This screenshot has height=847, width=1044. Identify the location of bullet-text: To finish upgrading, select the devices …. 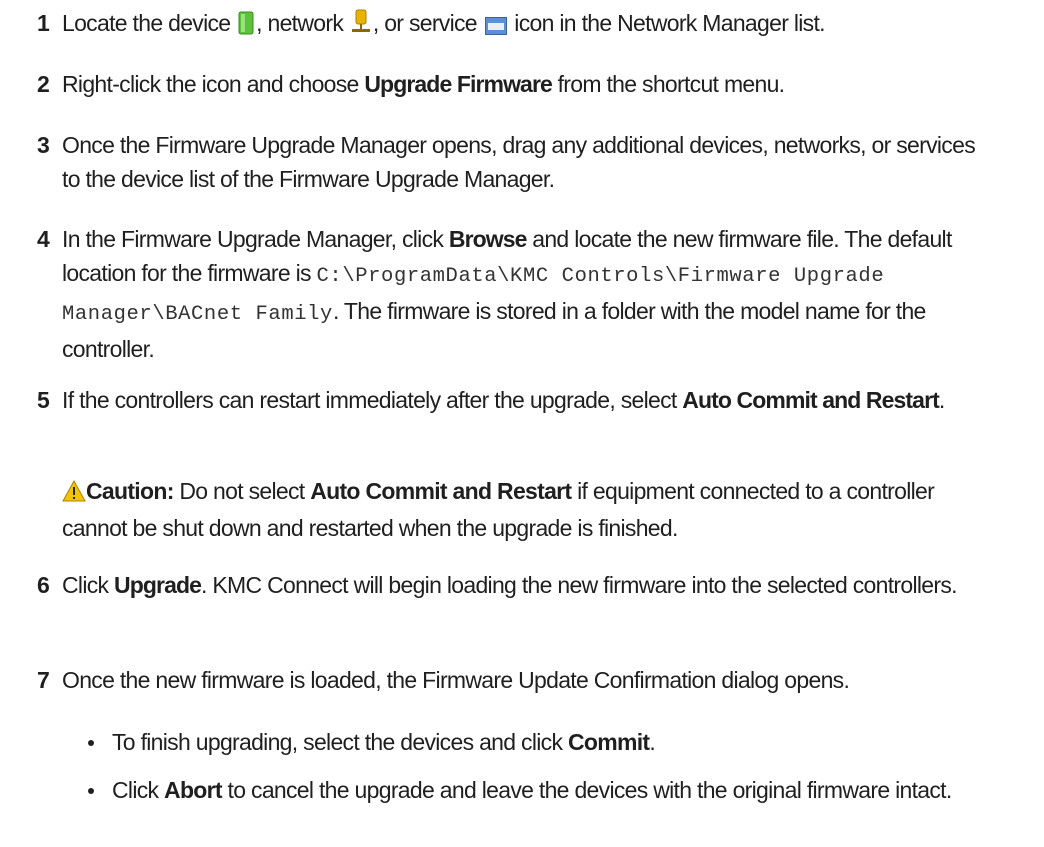
(549, 742).